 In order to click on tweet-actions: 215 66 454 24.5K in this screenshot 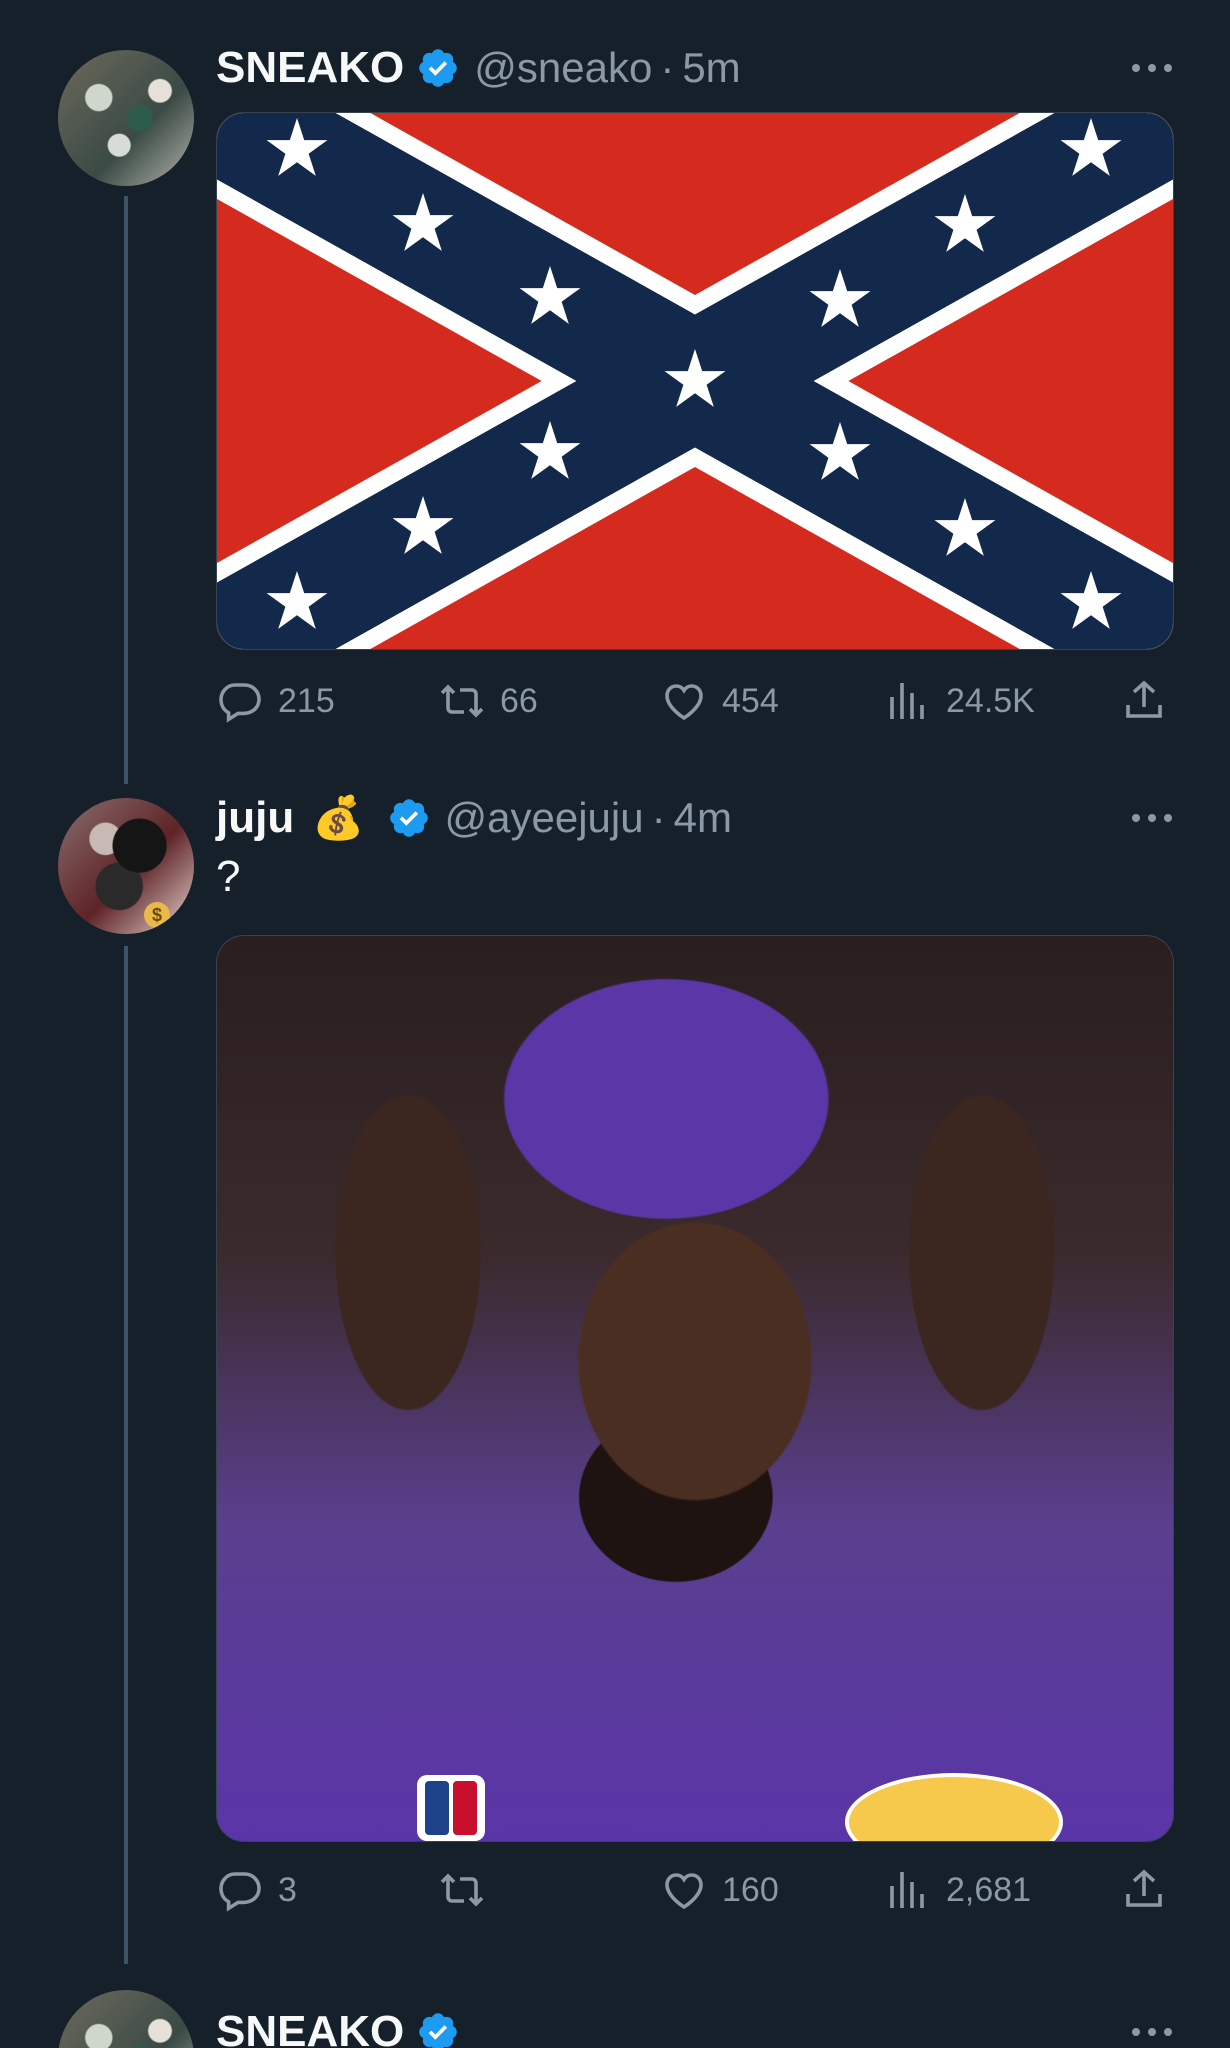, I will do `click(694, 701)`.